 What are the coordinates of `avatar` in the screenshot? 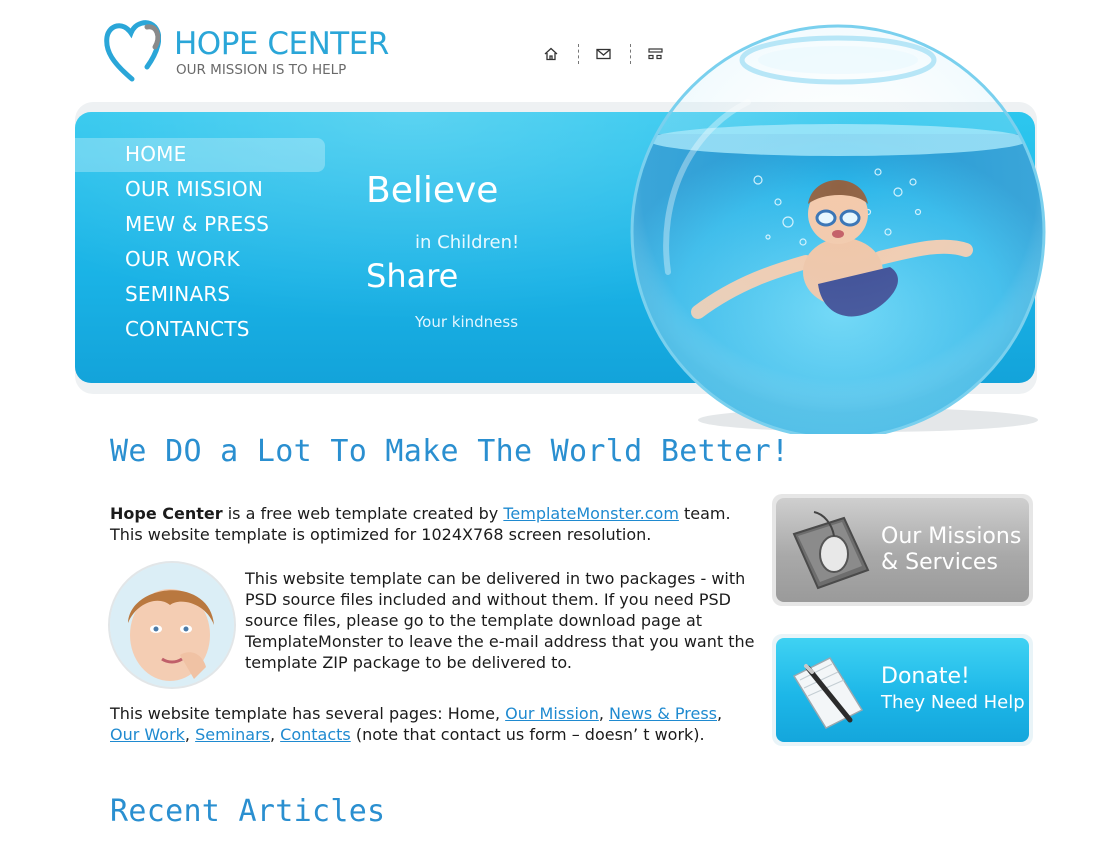 It's located at (172, 625).